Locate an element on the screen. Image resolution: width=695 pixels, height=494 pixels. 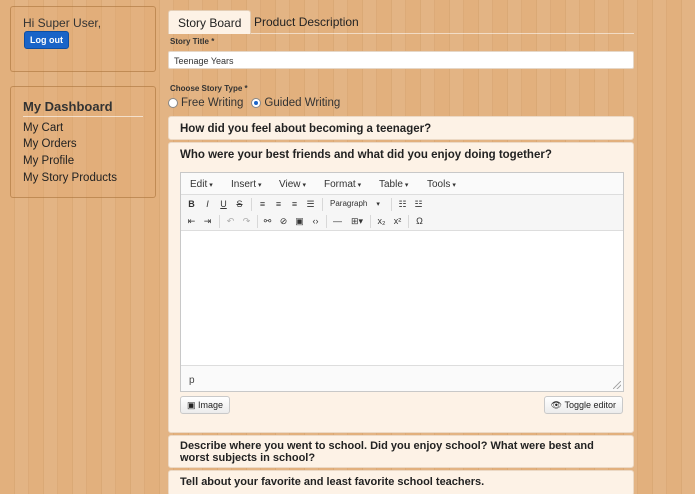
align-right-icon: ≡ is located at coordinates (294, 204).